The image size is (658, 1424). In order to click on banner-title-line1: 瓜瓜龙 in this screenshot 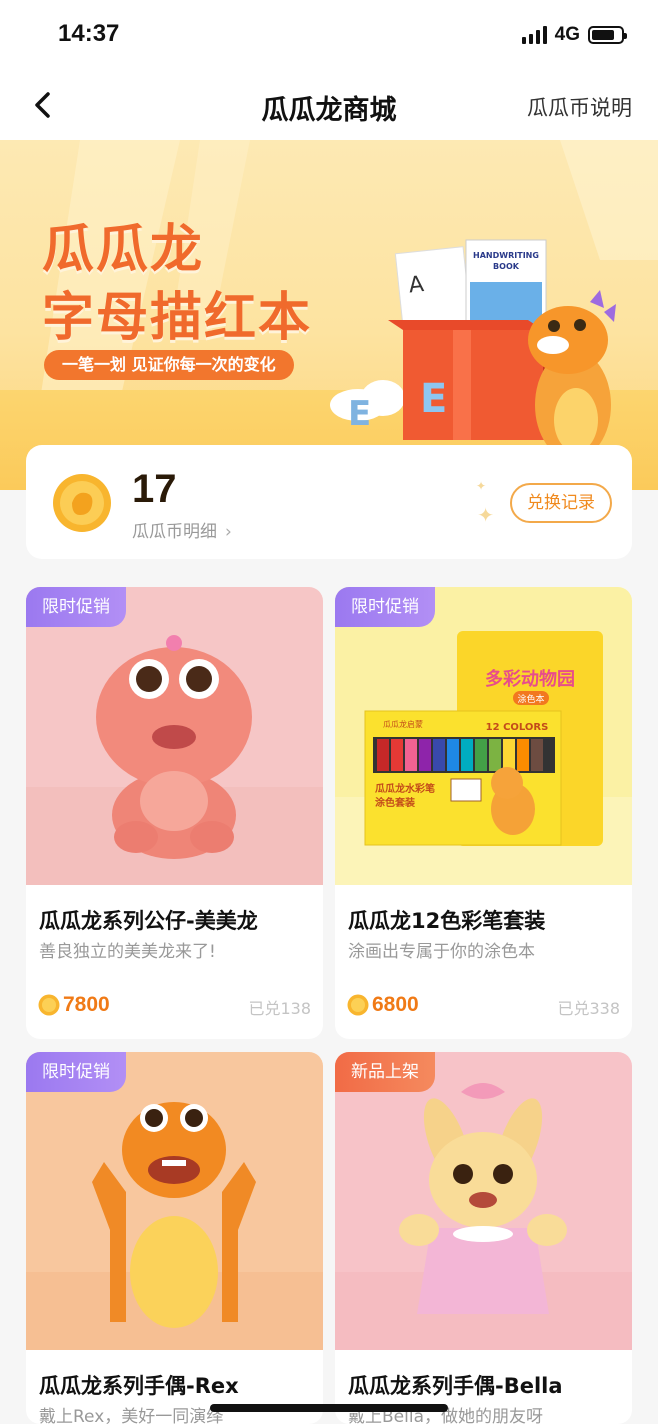, I will do `click(123, 250)`.